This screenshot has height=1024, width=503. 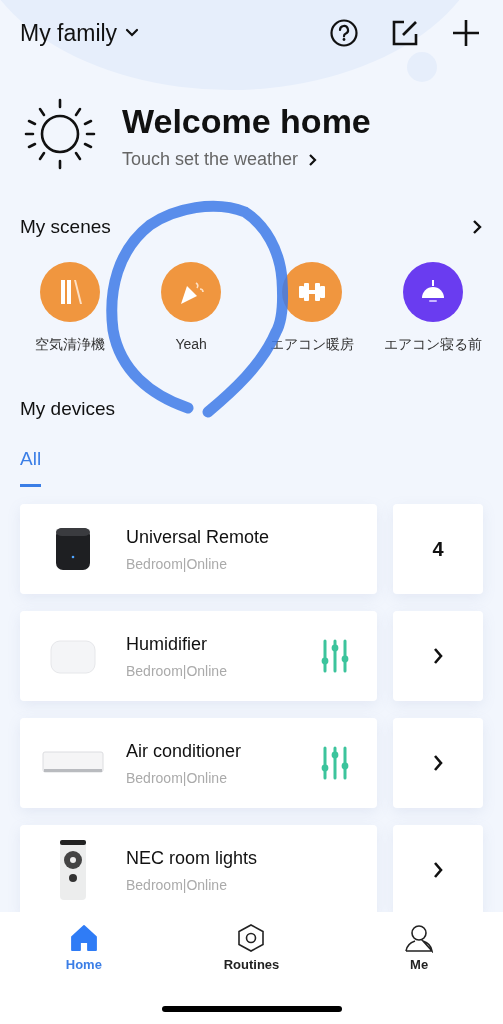 I want to click on device-name: NEC room lights, so click(x=192, y=858).